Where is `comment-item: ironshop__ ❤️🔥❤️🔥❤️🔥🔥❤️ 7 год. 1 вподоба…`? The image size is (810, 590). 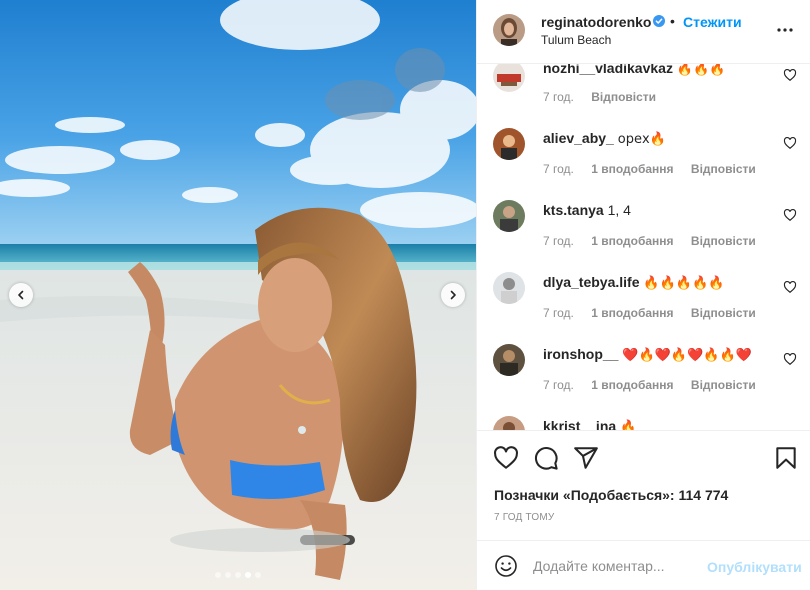 comment-item: ironshop__ ❤️🔥❤️🔥❤️🔥🔥❤️ 7 год. 1 вподоба… is located at coordinates (643, 374).